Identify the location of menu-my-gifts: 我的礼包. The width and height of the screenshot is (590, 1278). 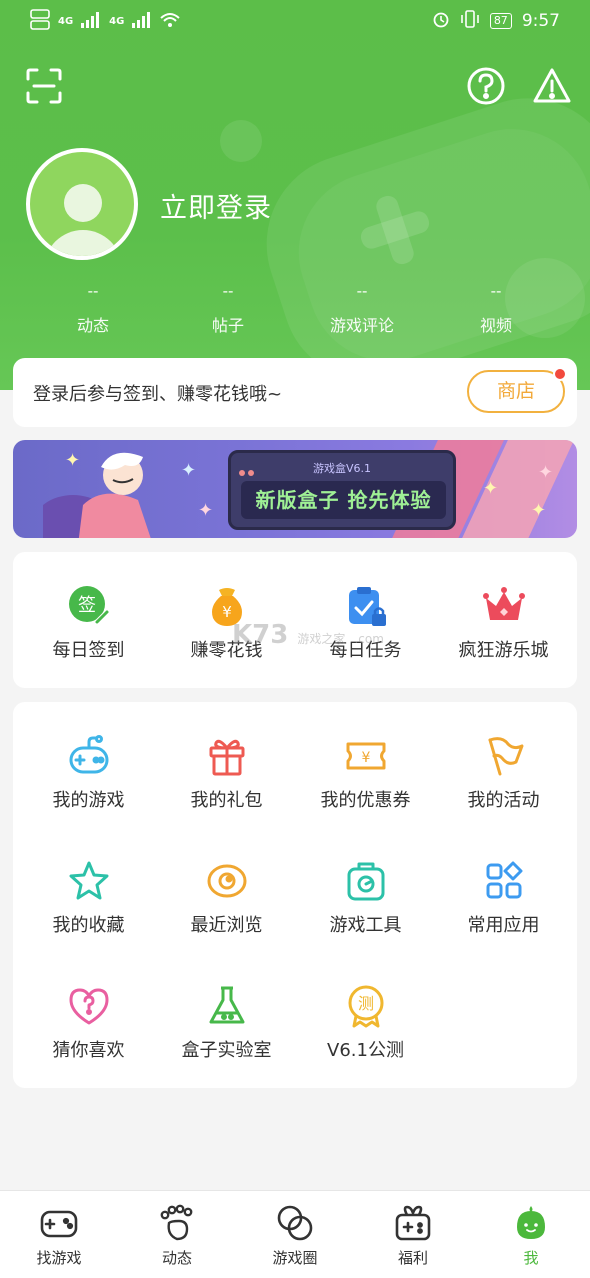
(226, 773).